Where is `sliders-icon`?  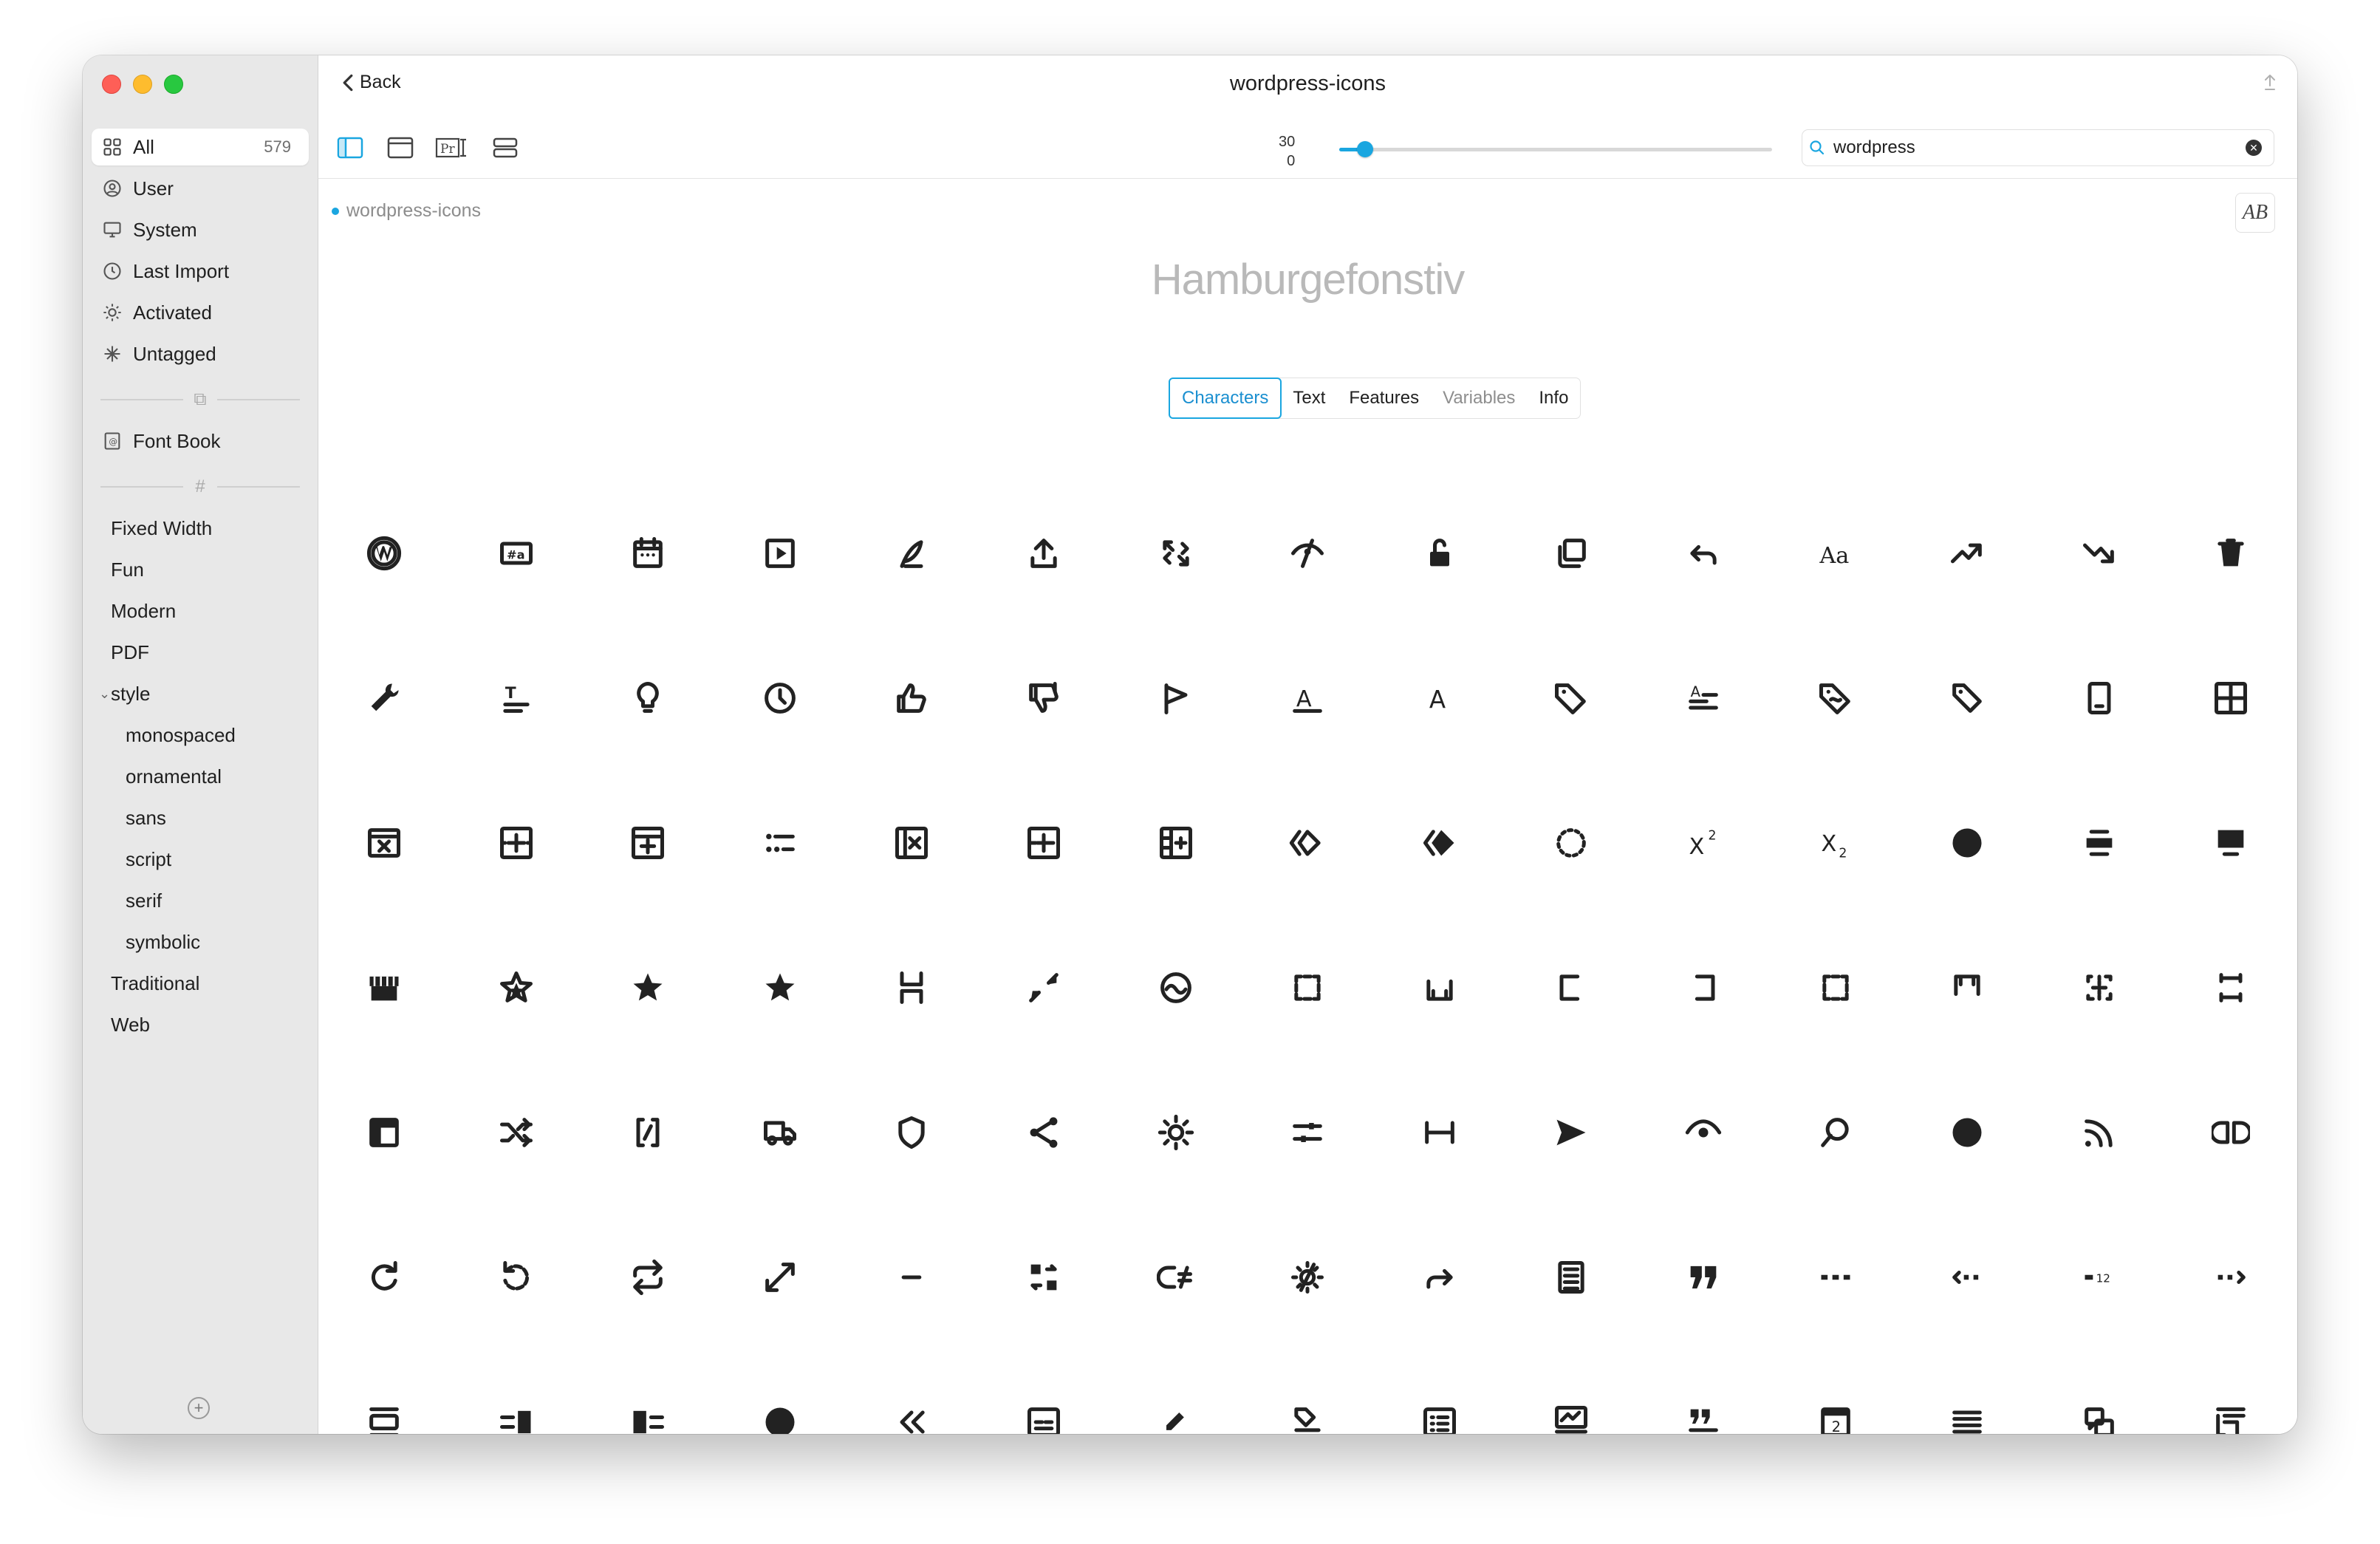 sliders-icon is located at coordinates (1307, 1132).